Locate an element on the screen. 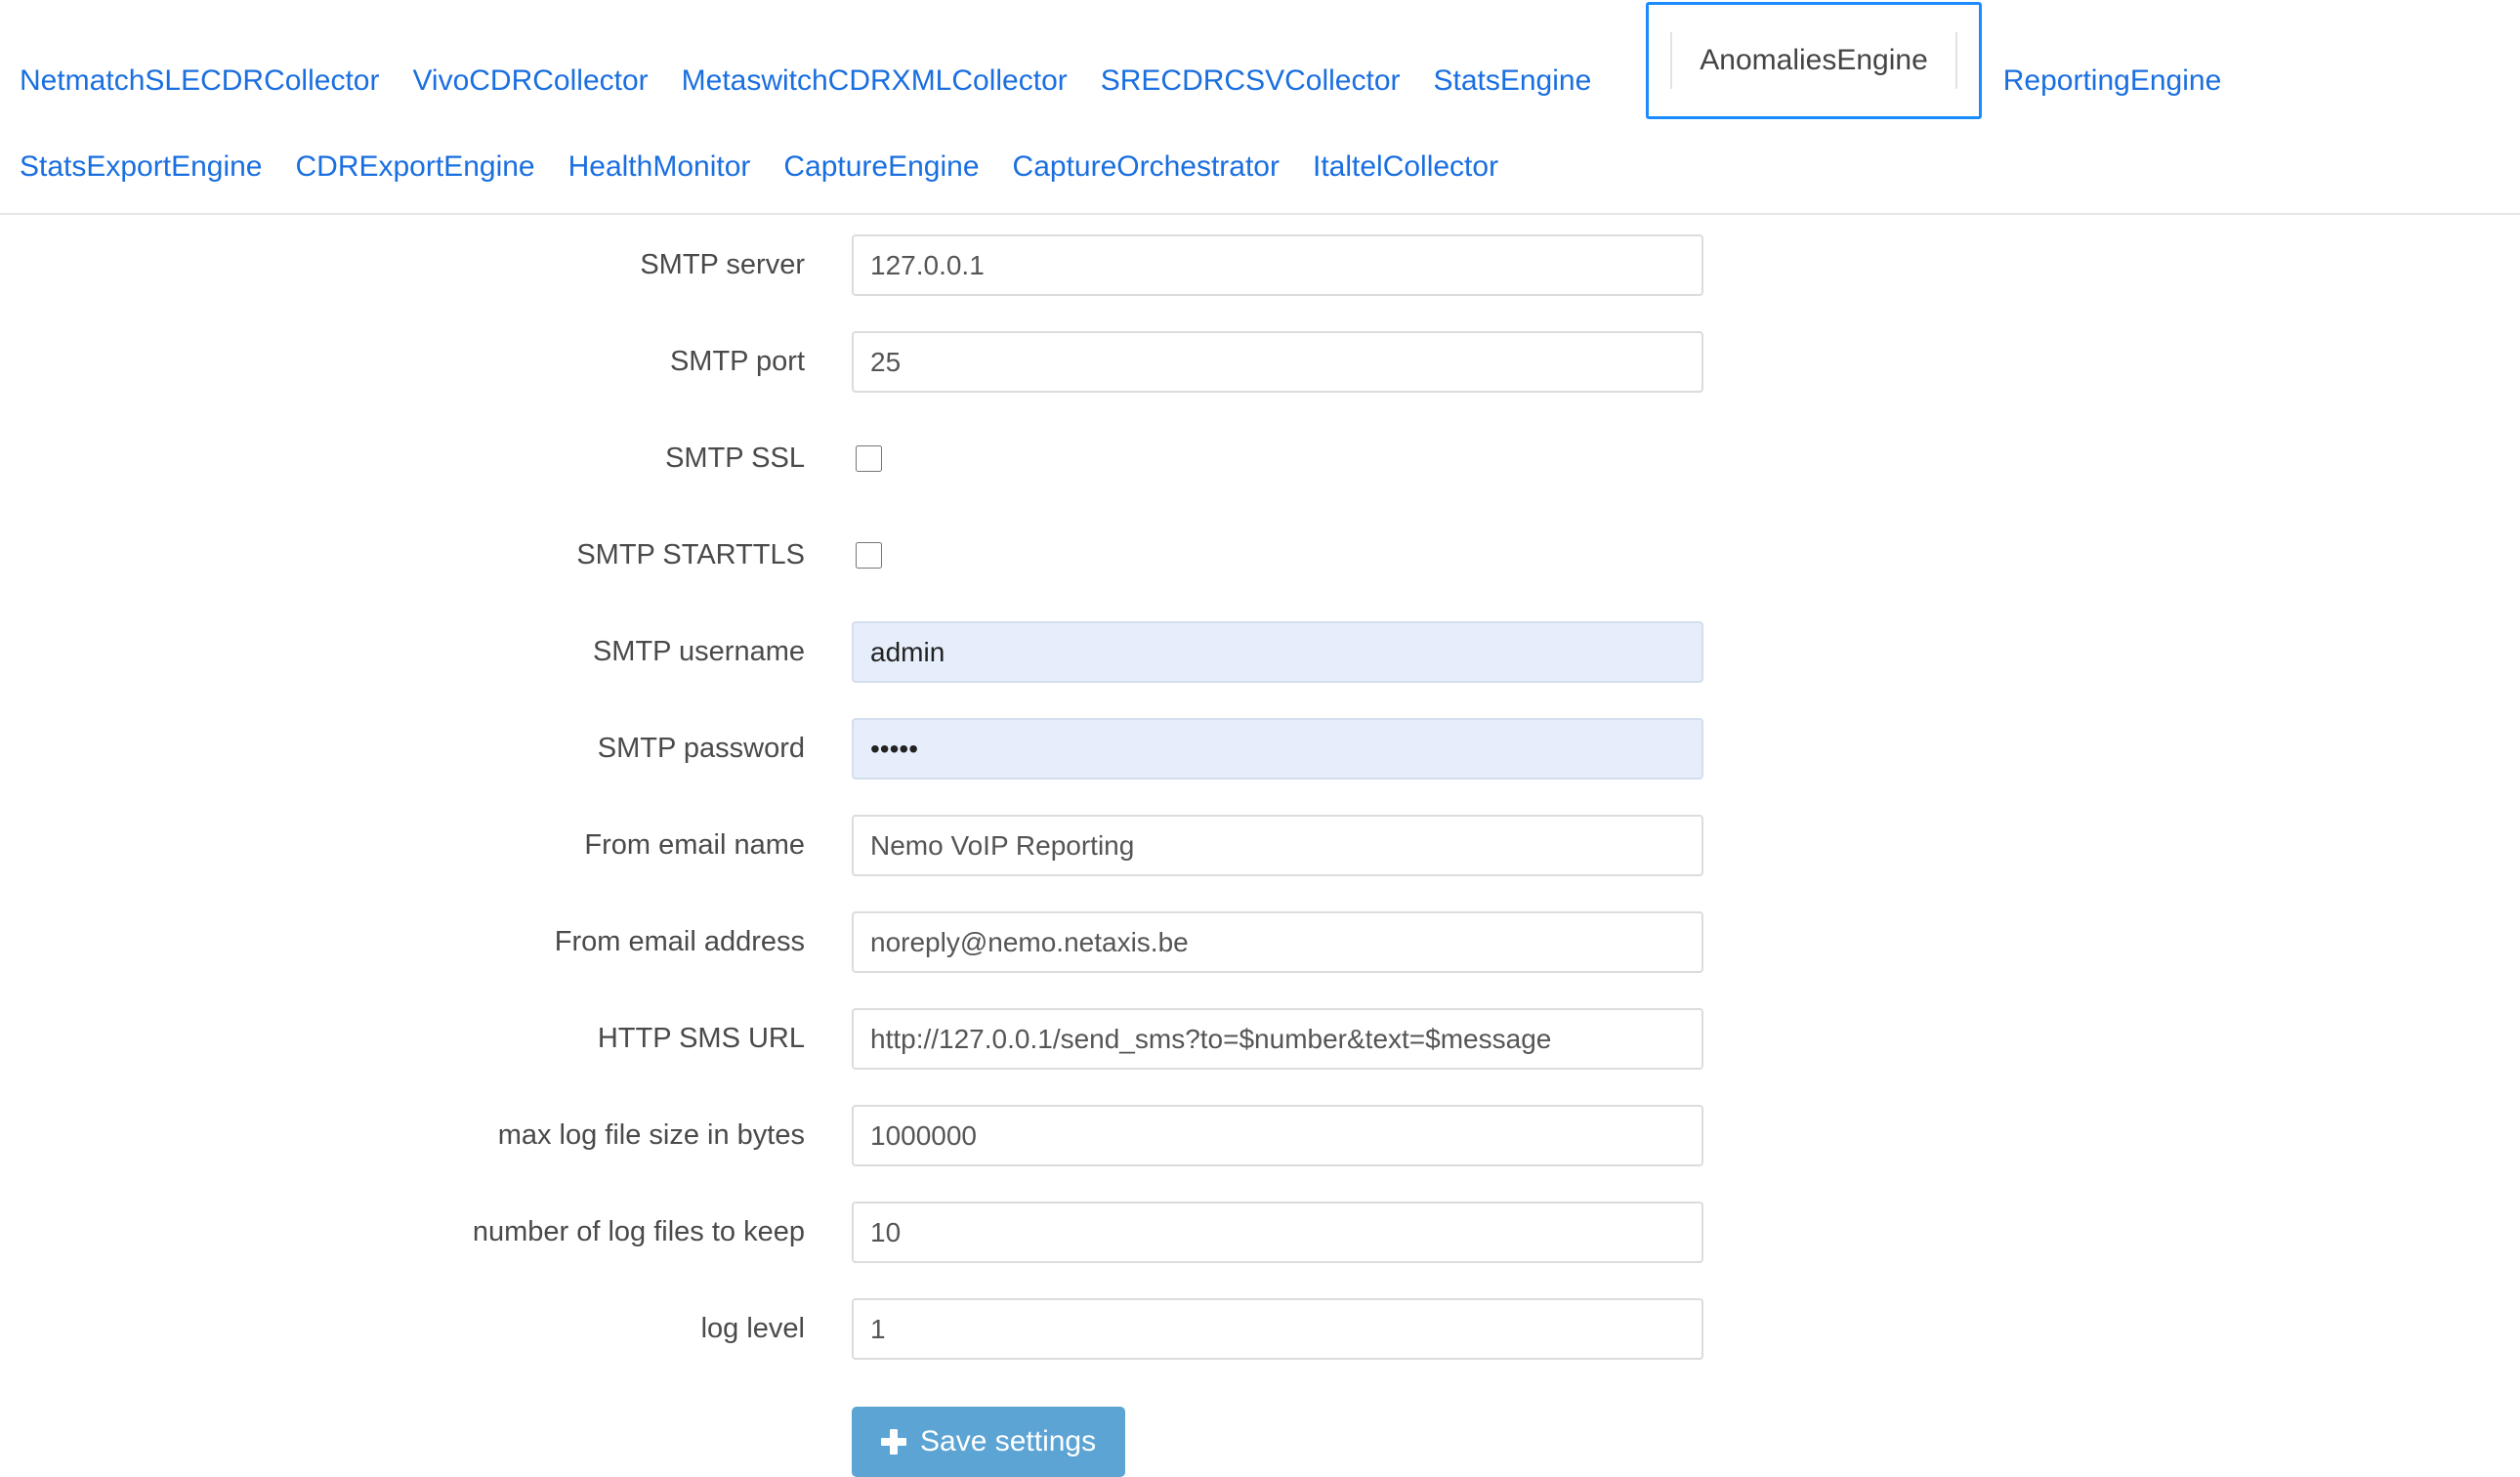 This screenshot has width=2520, height=1477. input-from-email-name is located at coordinates (1277, 845).